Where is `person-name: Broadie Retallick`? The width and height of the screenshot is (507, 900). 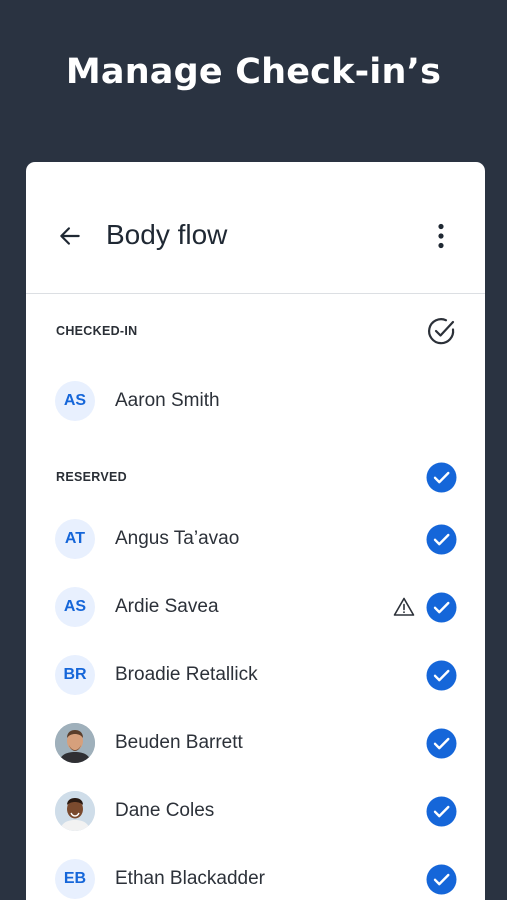 person-name: Broadie Retallick is located at coordinates (186, 674).